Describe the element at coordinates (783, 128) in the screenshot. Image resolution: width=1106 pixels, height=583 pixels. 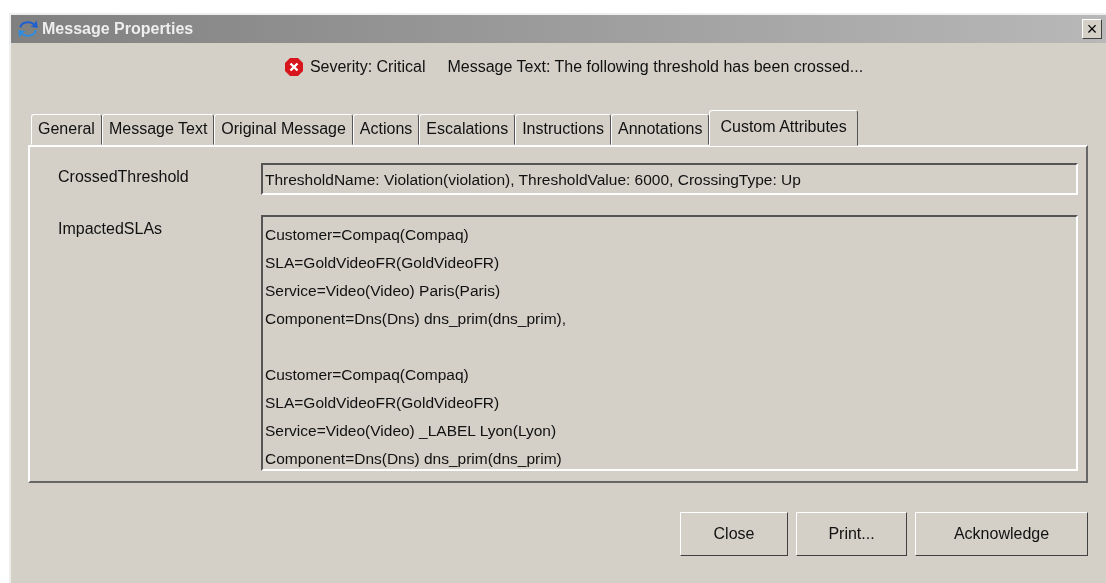
I see `tab: Custom Attributes` at that location.